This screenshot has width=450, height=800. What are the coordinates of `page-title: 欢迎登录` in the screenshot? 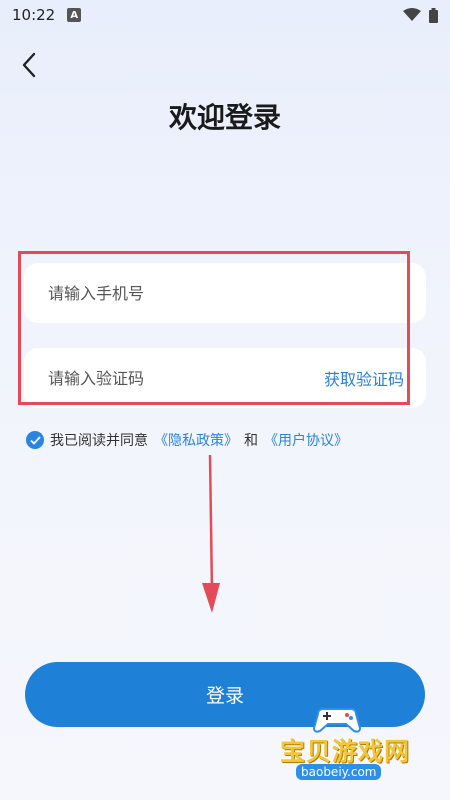 It's located at (224, 117).